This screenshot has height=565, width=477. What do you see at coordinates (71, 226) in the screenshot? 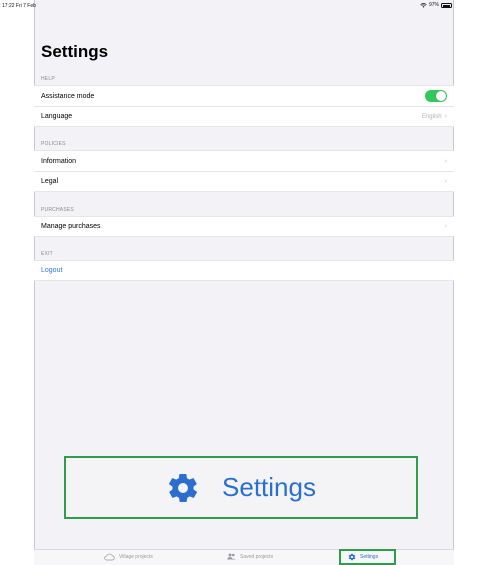
I see `manage-purchases-label: Manage purchases` at bounding box center [71, 226].